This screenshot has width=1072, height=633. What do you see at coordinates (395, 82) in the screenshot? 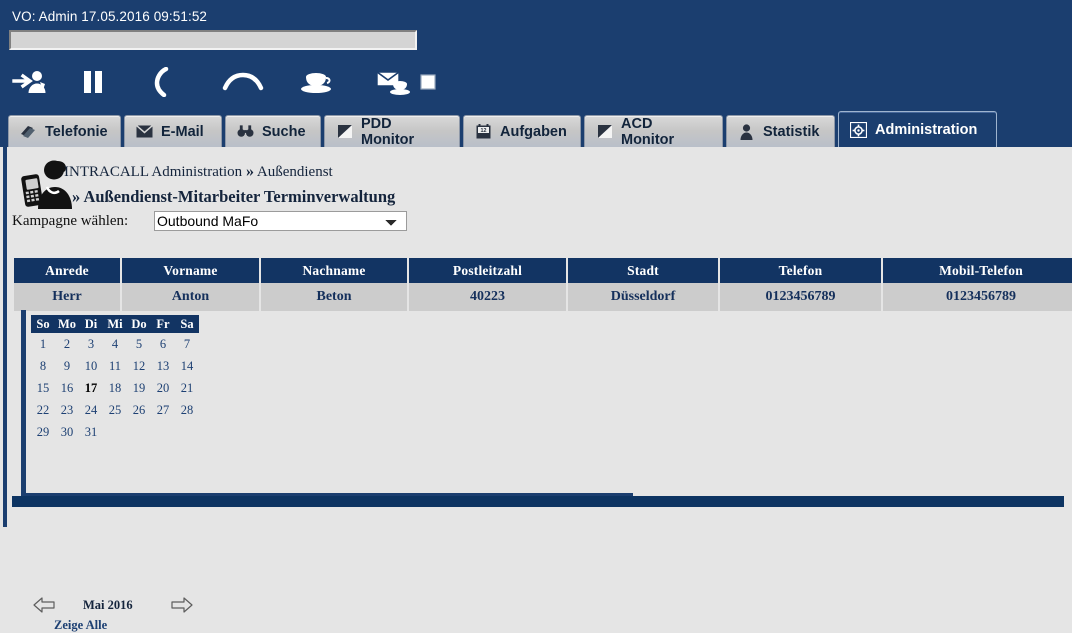
I see `mail-coffee-icon` at bounding box center [395, 82].